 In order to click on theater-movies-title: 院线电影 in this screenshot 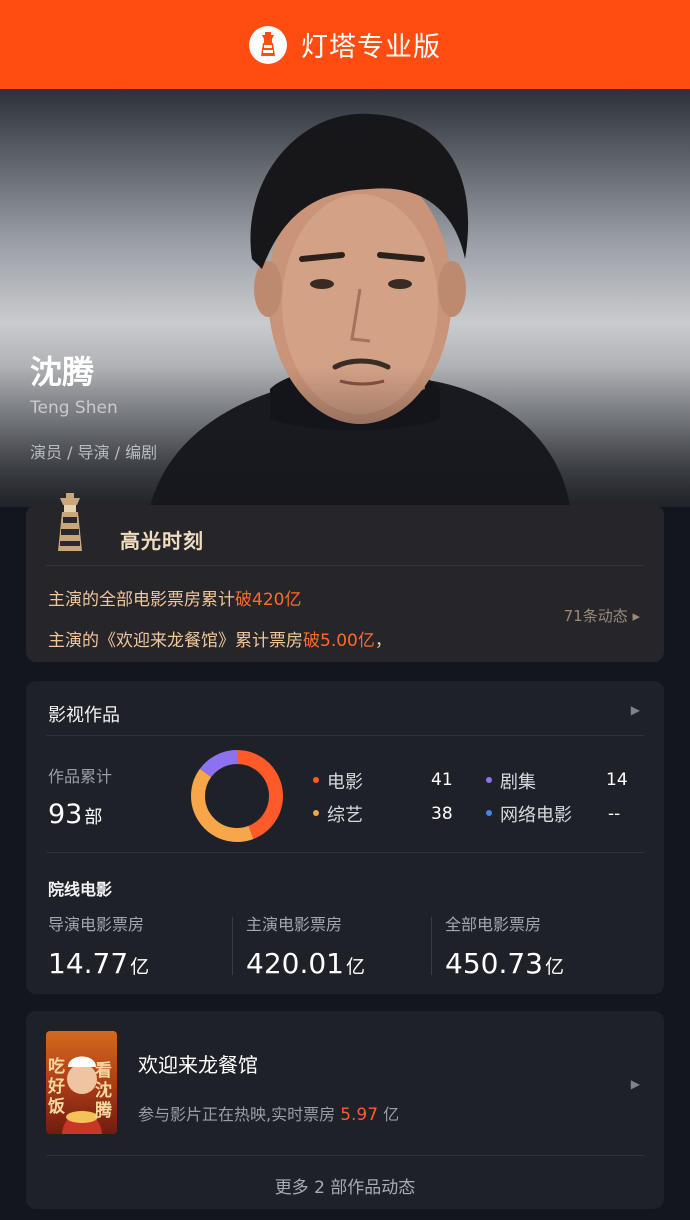, I will do `click(80, 889)`.